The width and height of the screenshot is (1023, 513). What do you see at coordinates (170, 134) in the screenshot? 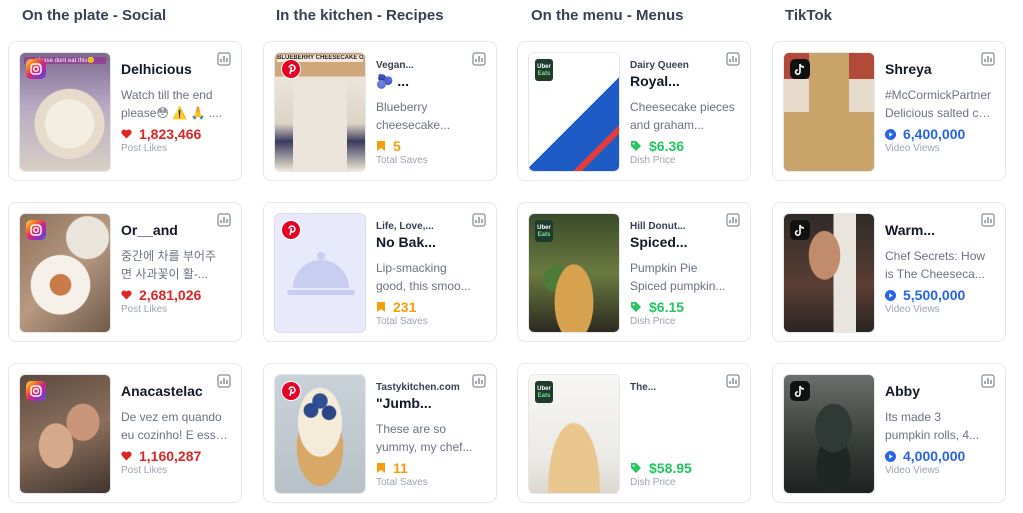
I see `post-likes-value: 1,823,466` at bounding box center [170, 134].